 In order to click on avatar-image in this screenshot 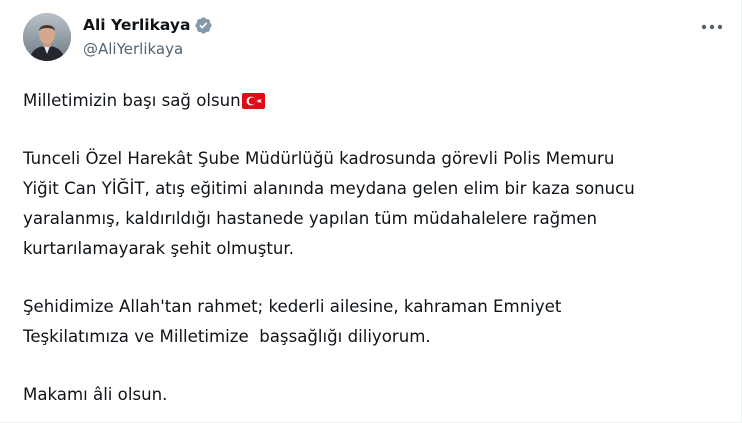, I will do `click(47, 37)`.